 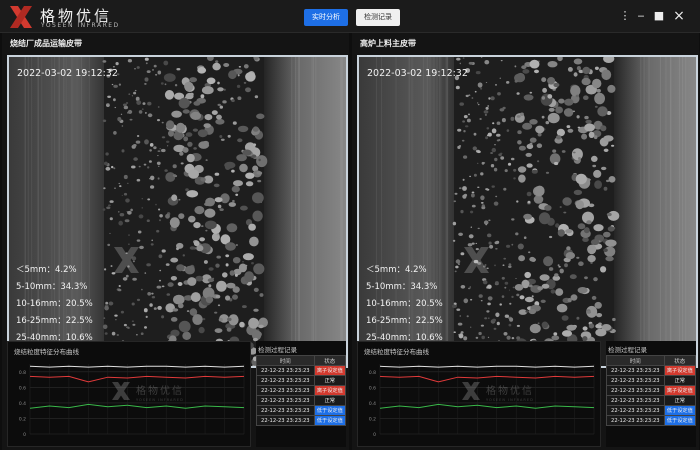 I want to click on y-tick-label: 0, so click(x=374, y=435).